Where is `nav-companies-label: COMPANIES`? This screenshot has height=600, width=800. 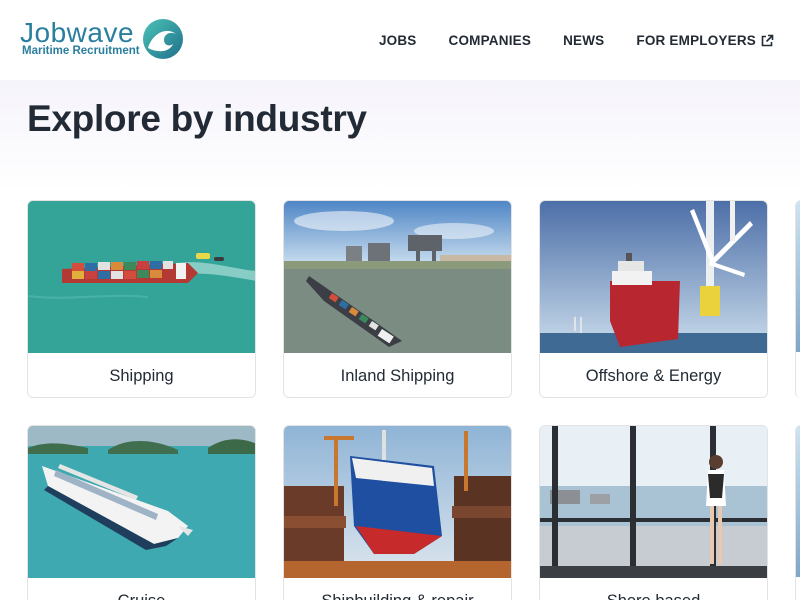
nav-companies-label: COMPANIES is located at coordinates (490, 40).